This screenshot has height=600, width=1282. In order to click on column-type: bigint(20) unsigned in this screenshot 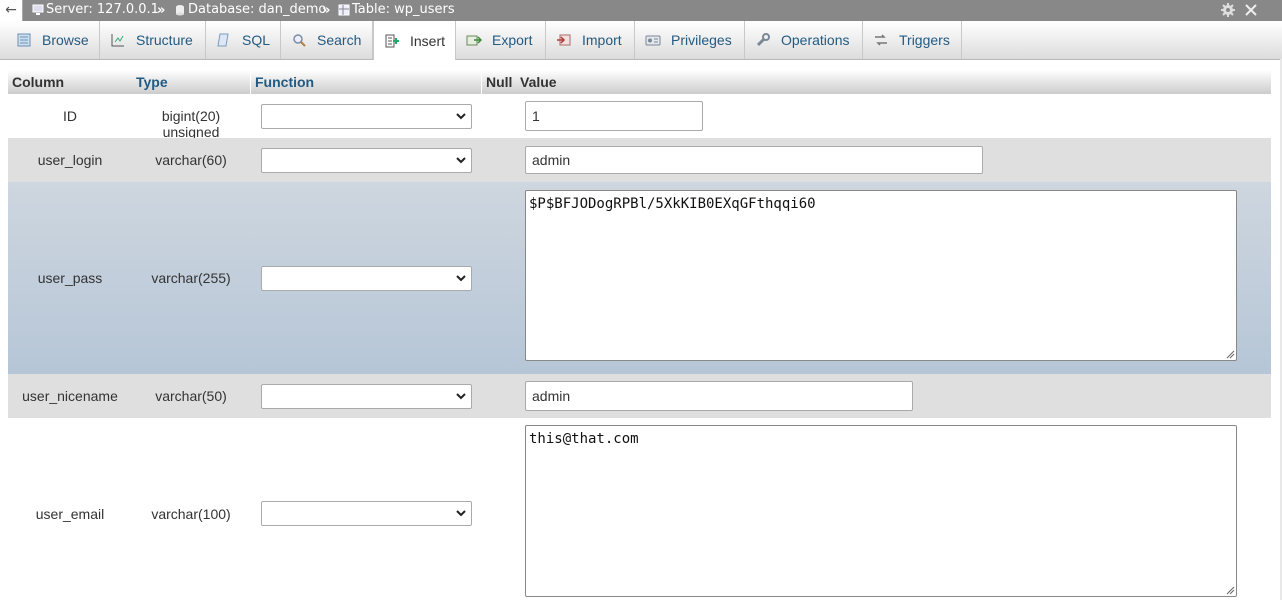, I will do `click(191, 124)`.